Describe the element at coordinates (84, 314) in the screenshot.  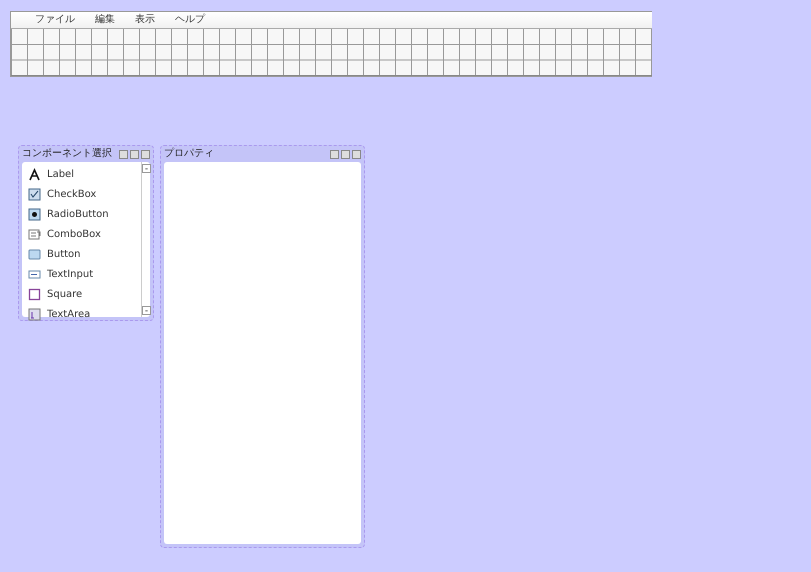
I see `component-item: TextArea` at that location.